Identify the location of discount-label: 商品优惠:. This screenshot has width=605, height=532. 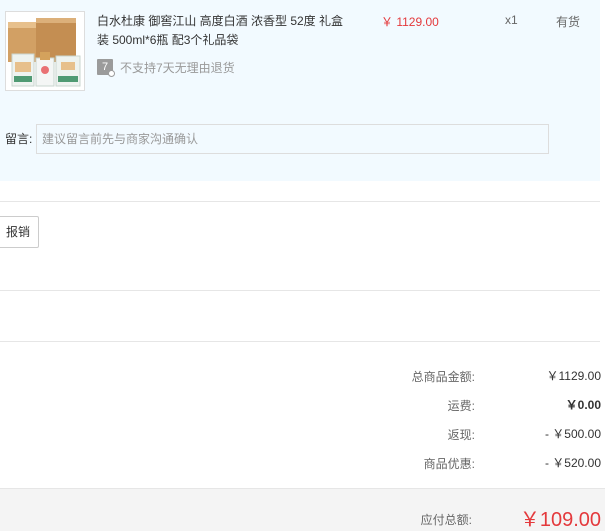
(449, 464).